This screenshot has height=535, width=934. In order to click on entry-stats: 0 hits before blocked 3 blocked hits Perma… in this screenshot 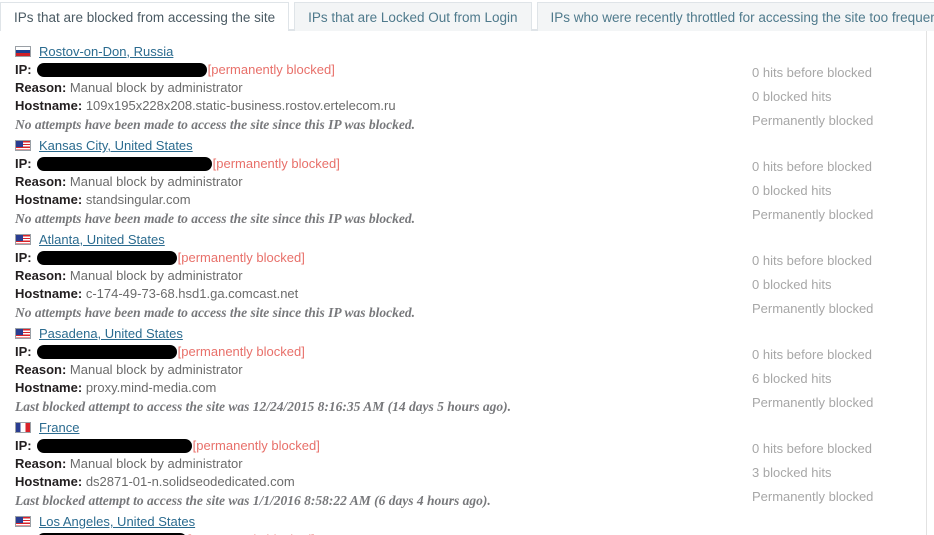, I will do `click(839, 473)`.